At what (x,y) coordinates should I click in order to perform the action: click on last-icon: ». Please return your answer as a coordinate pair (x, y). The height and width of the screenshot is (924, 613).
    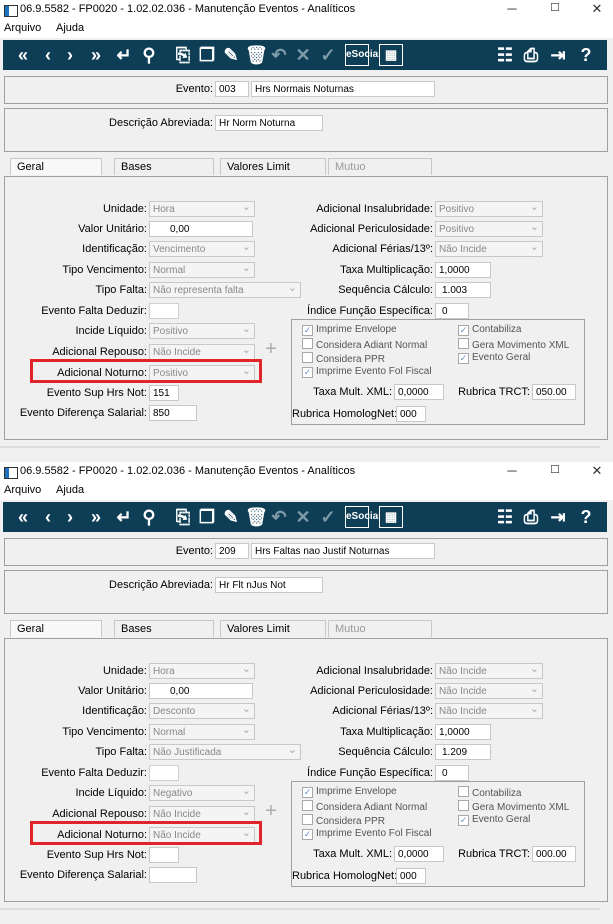
    Looking at the image, I should click on (96, 55).